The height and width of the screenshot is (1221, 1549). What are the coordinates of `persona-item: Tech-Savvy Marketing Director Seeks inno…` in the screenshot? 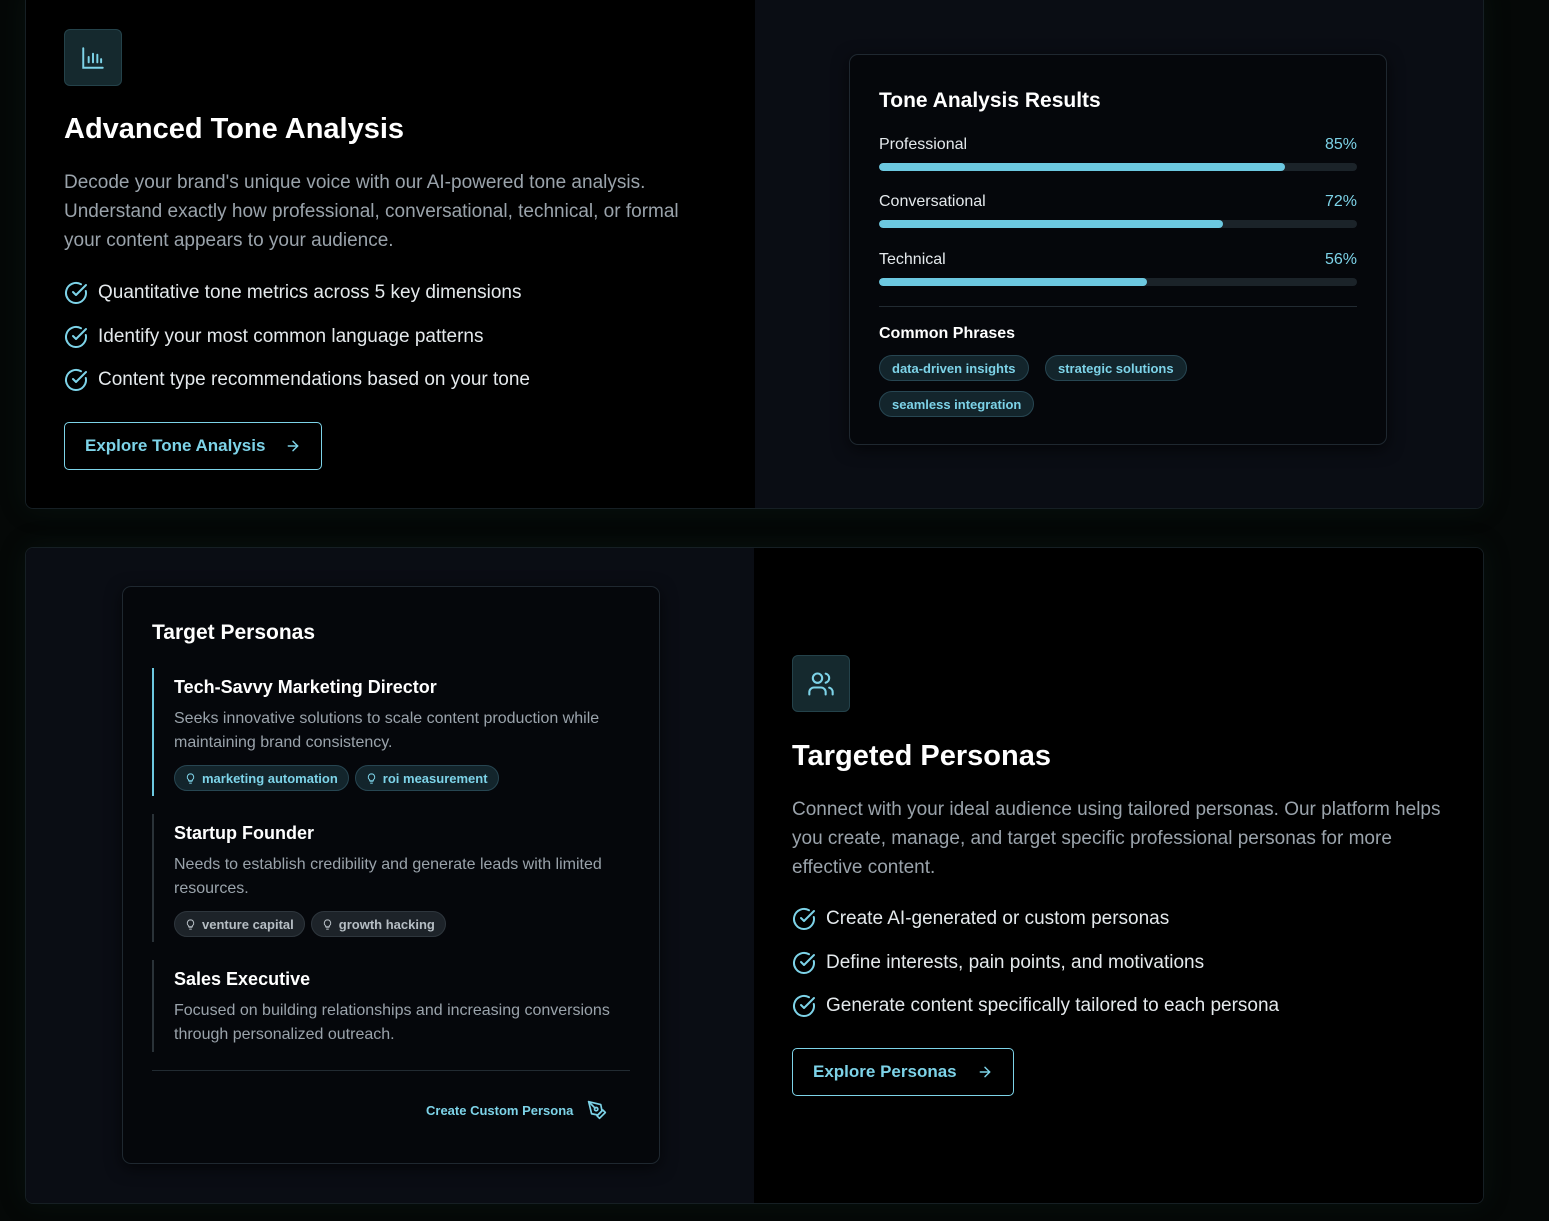 It's located at (392, 732).